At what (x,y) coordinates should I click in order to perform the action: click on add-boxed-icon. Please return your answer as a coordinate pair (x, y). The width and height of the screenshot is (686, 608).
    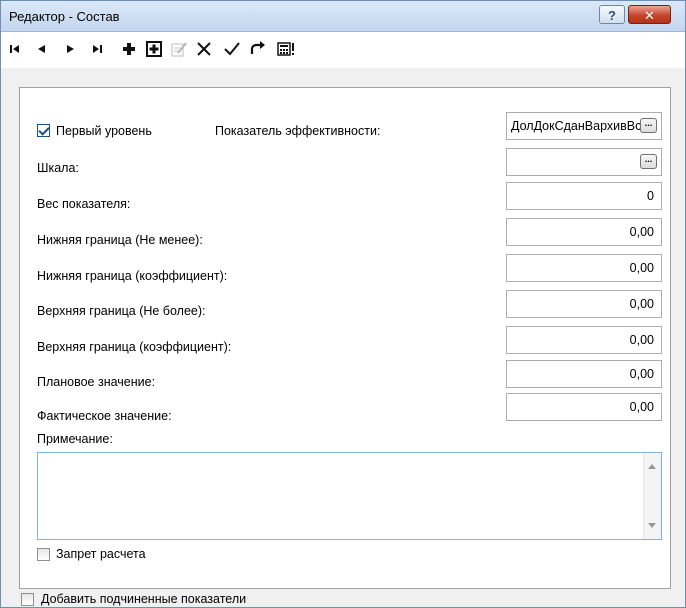
    Looking at the image, I should click on (154, 49).